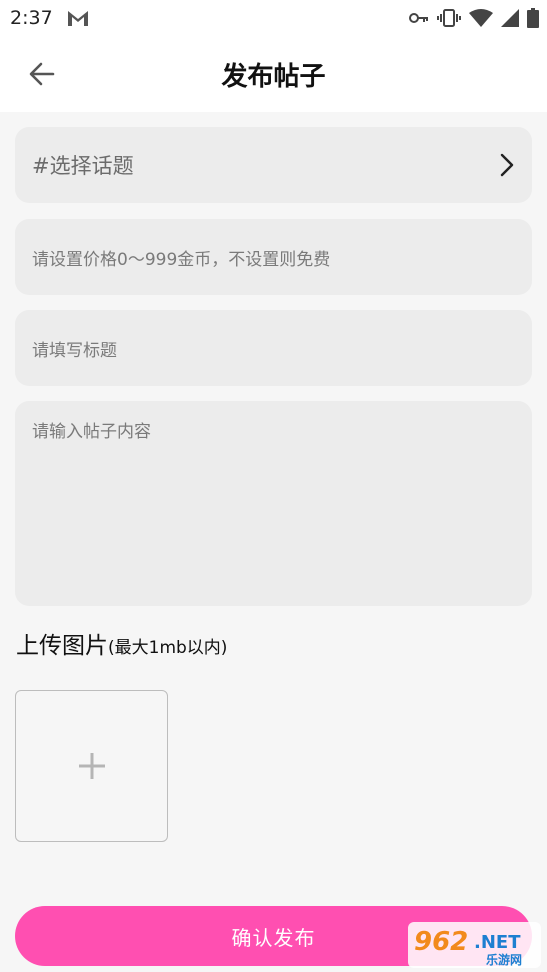  What do you see at coordinates (504, 959) in the screenshot?
I see `watermark-caption: 乐游网` at bounding box center [504, 959].